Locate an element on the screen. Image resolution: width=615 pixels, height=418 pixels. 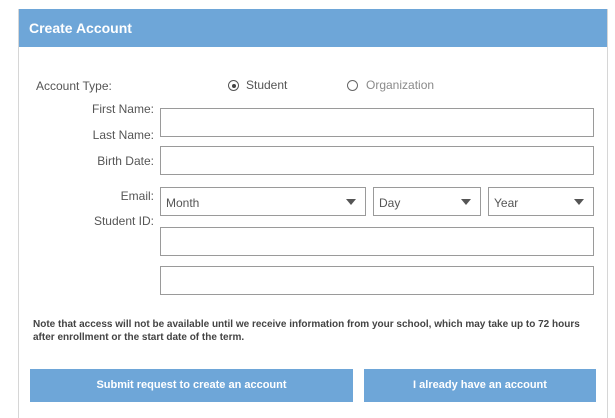
account-type-label: Account Type: is located at coordinates (74, 86).